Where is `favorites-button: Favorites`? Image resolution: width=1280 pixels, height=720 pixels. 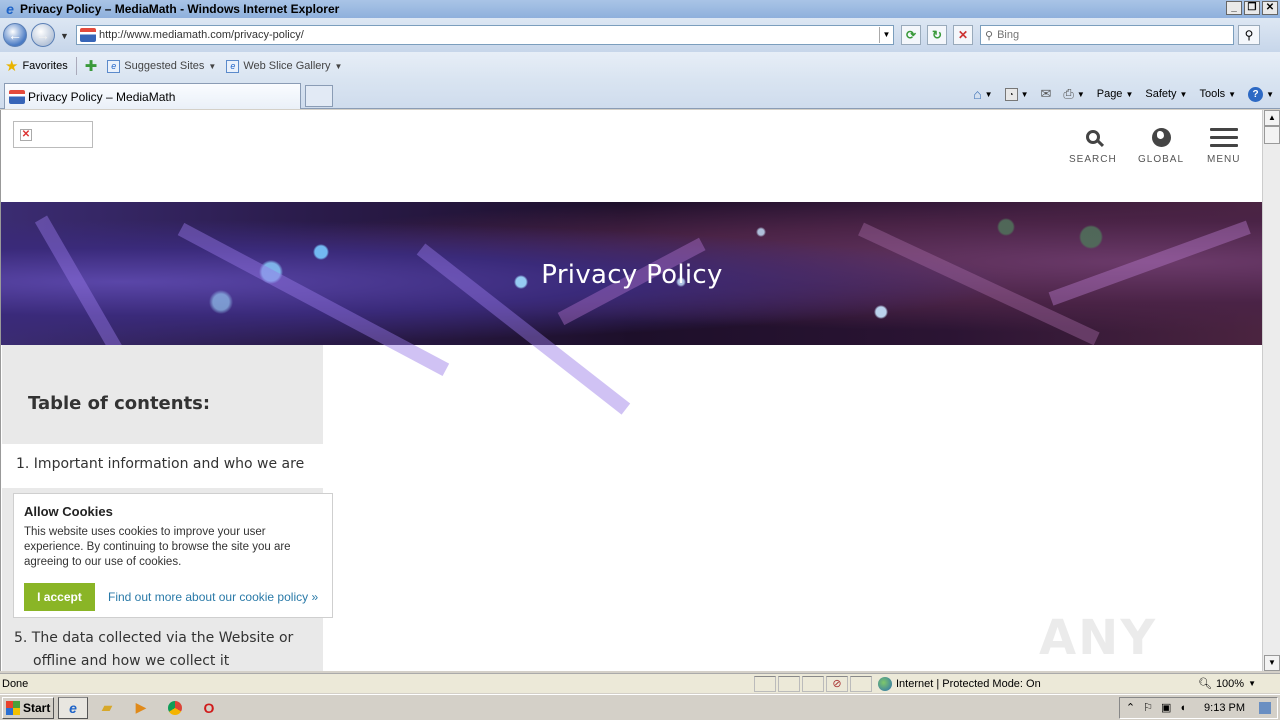 favorites-button: Favorites is located at coordinates (44, 66).